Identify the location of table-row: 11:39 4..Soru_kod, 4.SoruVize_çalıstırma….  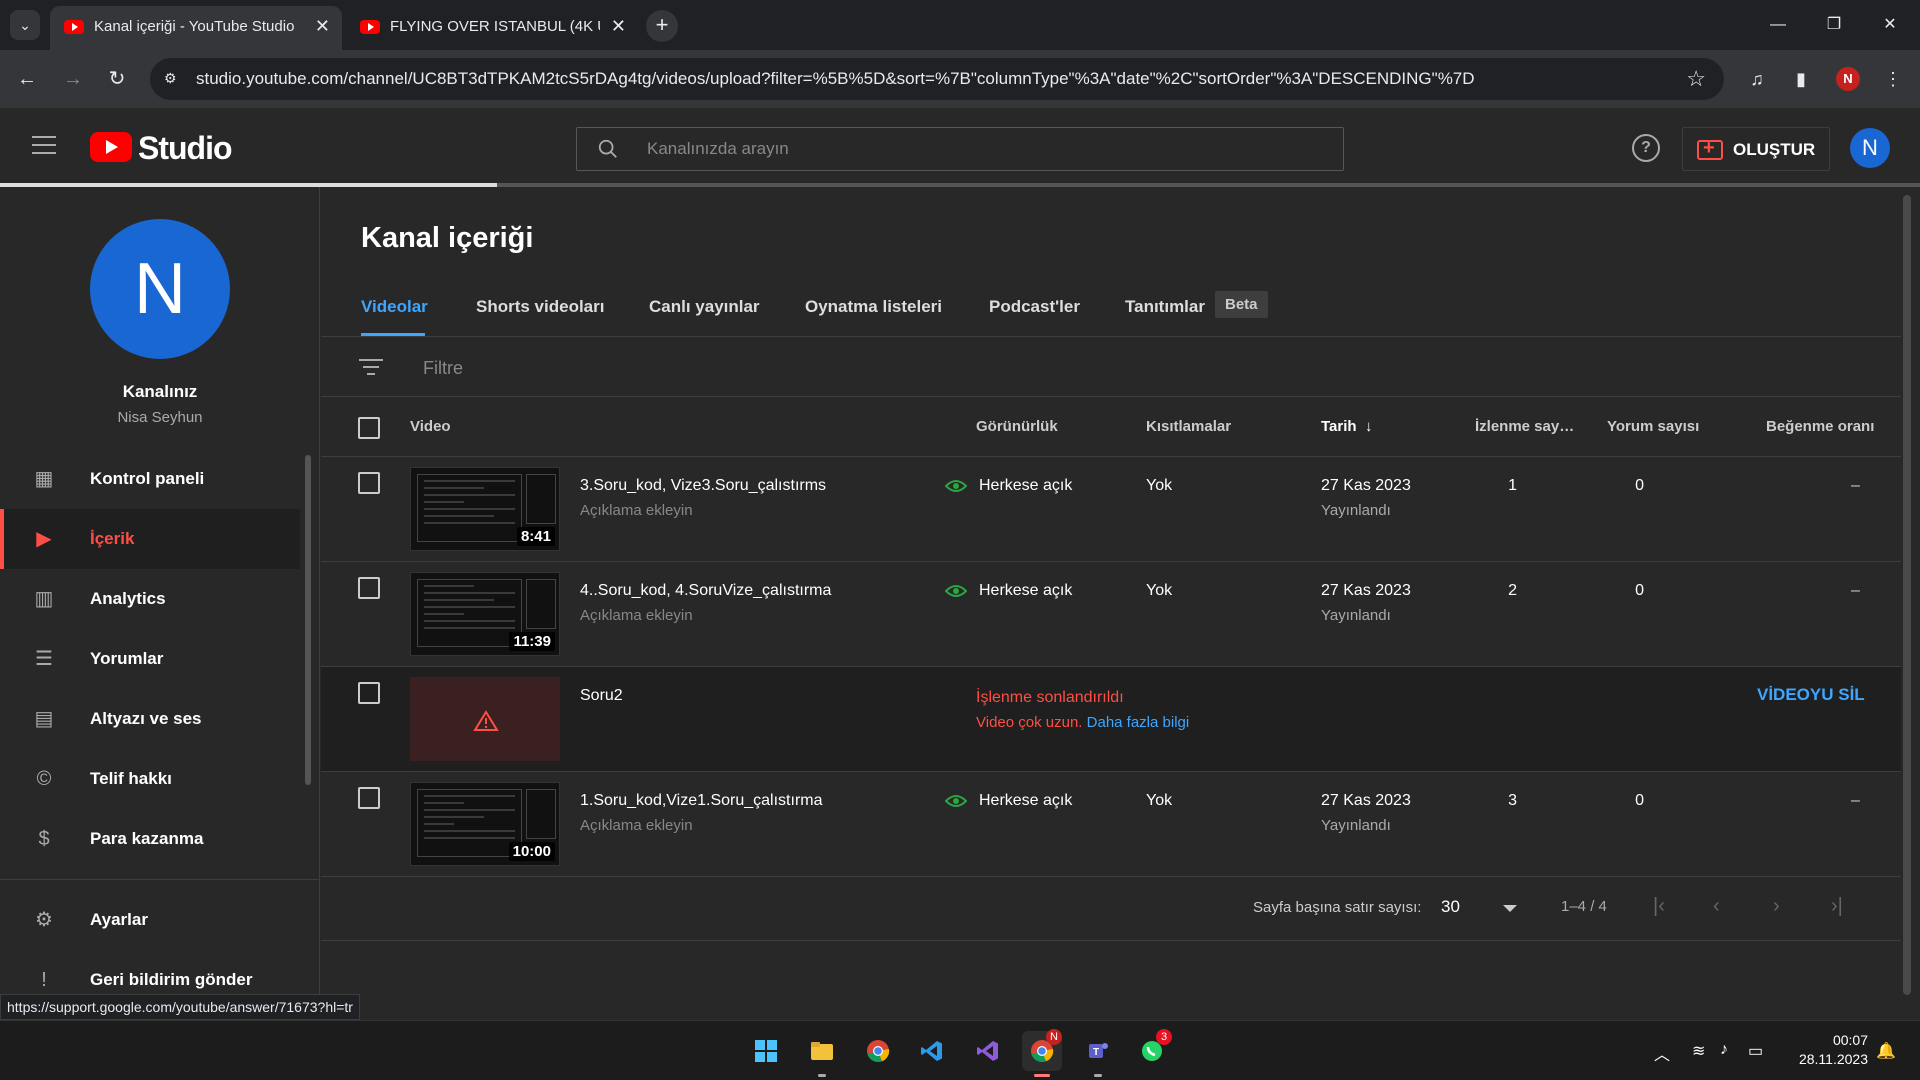
(1111, 614).